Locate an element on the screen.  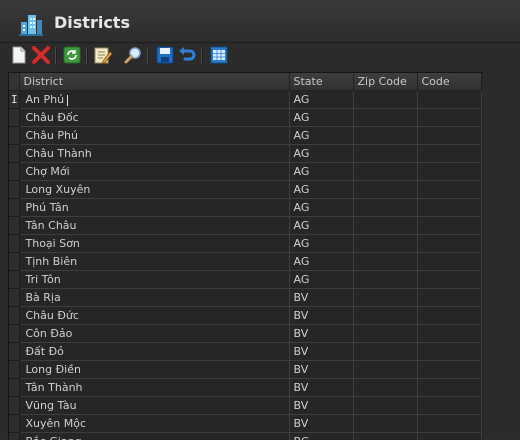
table-row: Côn ĐảoBV is located at coordinates (245, 334).